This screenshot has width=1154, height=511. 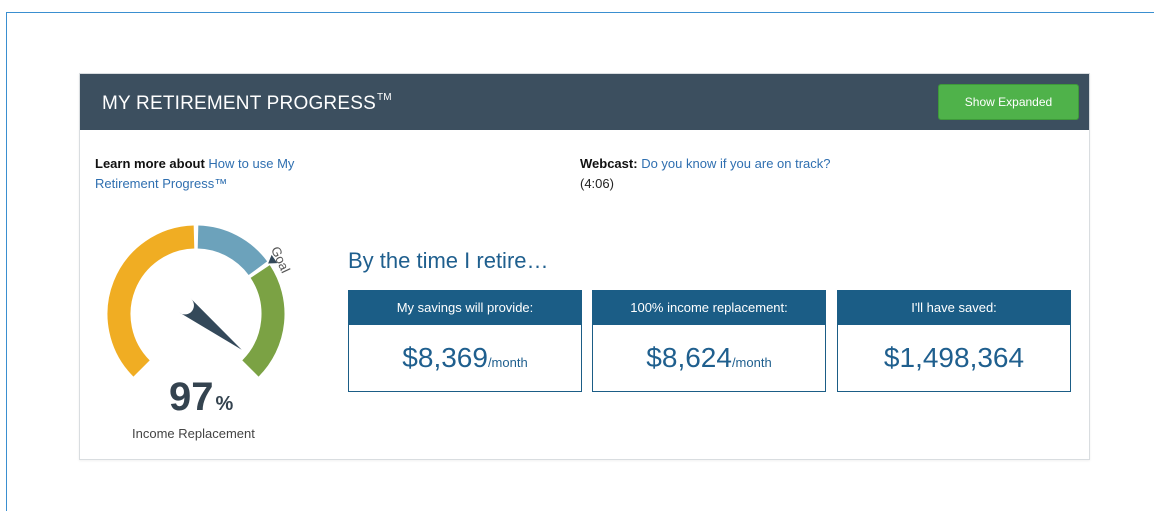 I want to click on income-replacement-gauge: Goal, so click(x=200, y=301).